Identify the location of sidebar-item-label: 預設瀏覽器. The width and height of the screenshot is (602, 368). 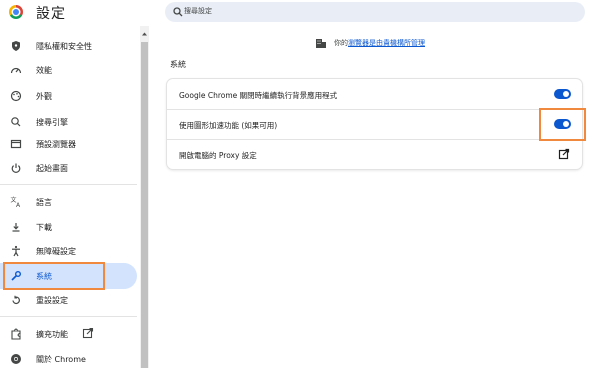
(56, 144).